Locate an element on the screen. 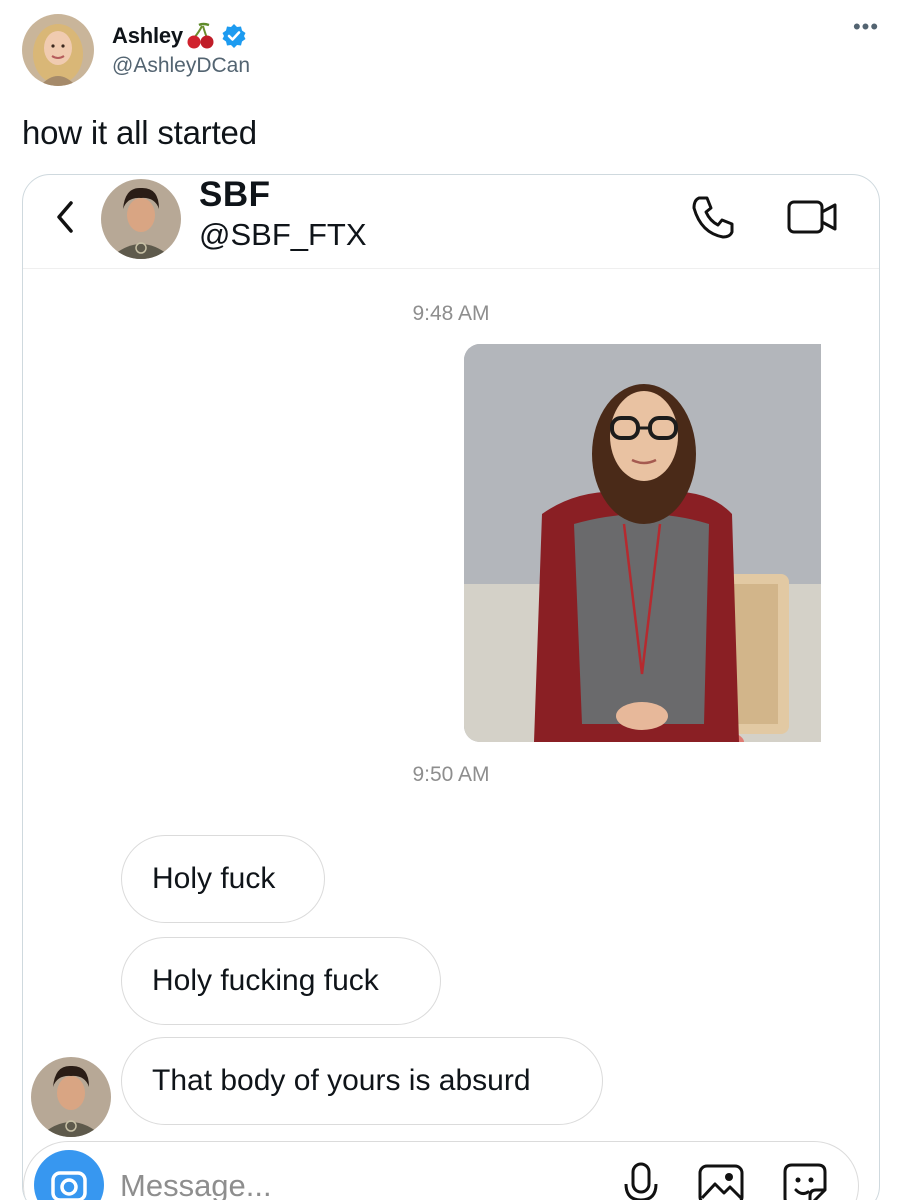 The width and height of the screenshot is (900, 1200). voice-message-button is located at coordinates (641, 1180).